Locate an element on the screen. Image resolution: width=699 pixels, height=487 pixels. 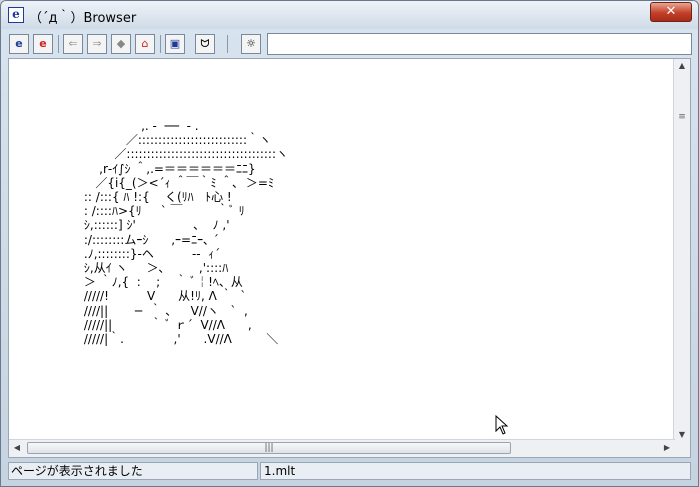
ie-e-icon: e is located at coordinates (16, 15).